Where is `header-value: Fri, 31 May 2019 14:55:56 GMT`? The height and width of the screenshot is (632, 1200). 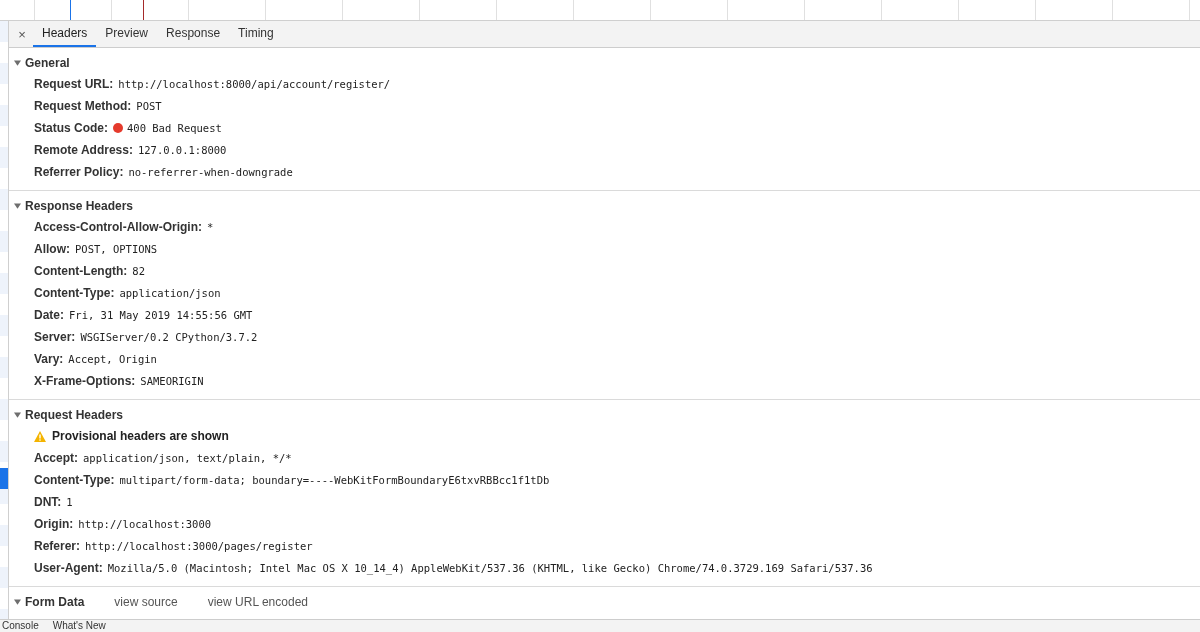
header-value: Fri, 31 May 2019 14:55:56 GMT is located at coordinates (161, 315).